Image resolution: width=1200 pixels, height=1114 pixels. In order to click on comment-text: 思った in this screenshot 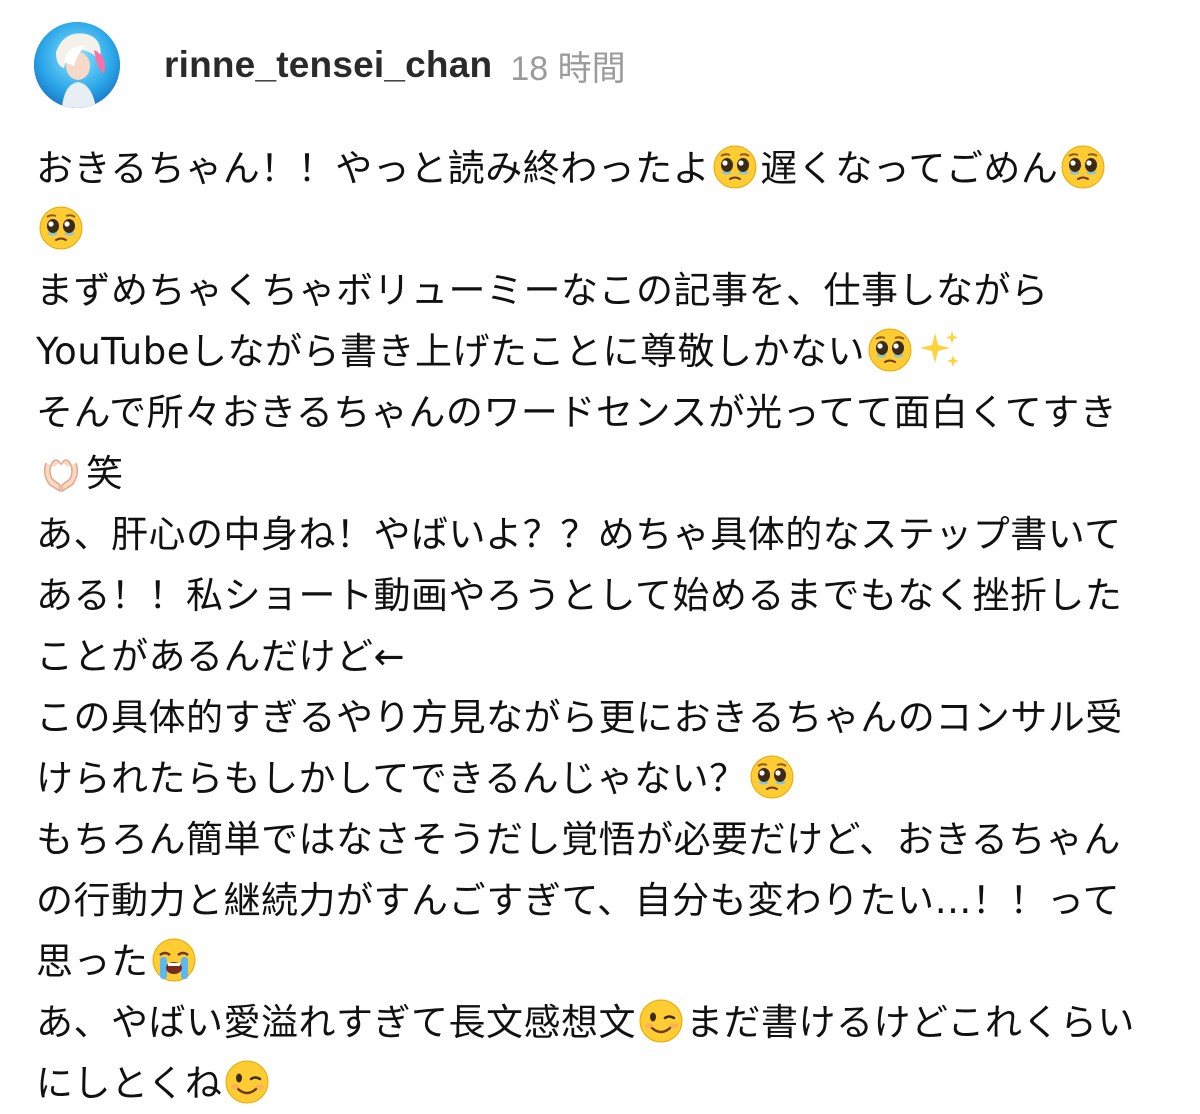, I will do `click(92, 961)`.